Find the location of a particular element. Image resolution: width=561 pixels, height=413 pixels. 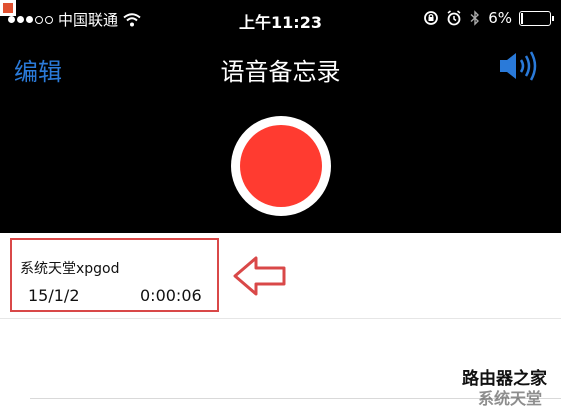

memo-list-item: 系统天堂xpgod 15/1/2 0:00:06 is located at coordinates (114, 275).